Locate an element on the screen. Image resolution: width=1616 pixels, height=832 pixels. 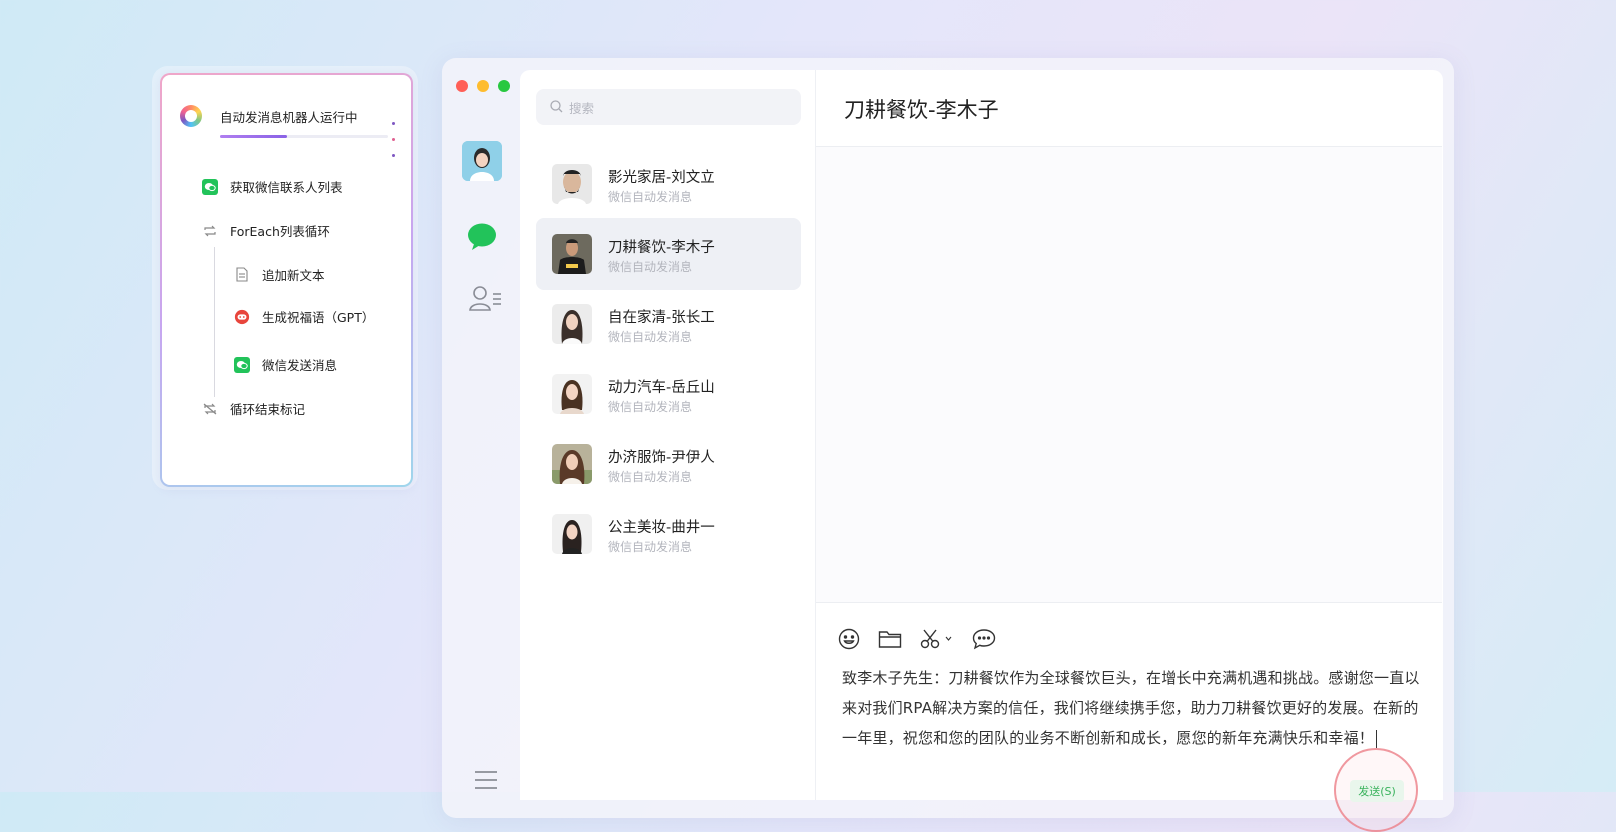
contact-name: 办济服饰-尹伊人 is located at coordinates (661, 458).